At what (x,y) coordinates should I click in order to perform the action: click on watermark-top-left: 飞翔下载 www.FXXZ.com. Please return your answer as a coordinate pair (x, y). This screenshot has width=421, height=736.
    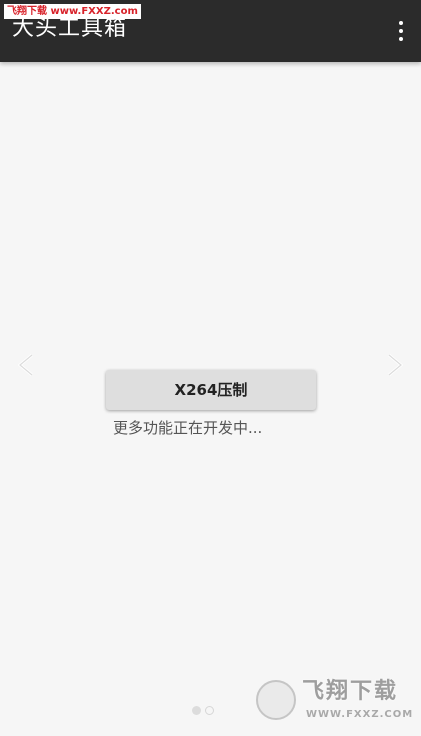
    Looking at the image, I should click on (72, 11).